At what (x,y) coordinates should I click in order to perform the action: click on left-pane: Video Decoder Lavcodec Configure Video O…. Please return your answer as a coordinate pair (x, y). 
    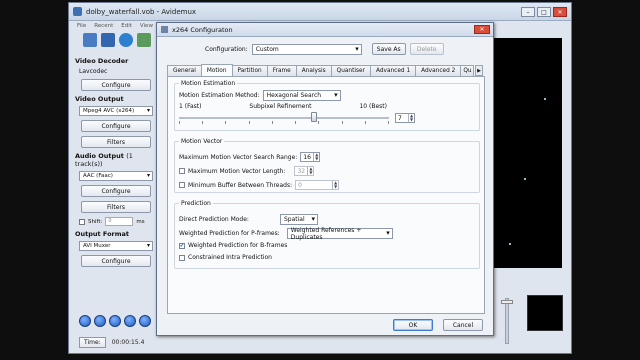
    Looking at the image, I should click on (118, 162).